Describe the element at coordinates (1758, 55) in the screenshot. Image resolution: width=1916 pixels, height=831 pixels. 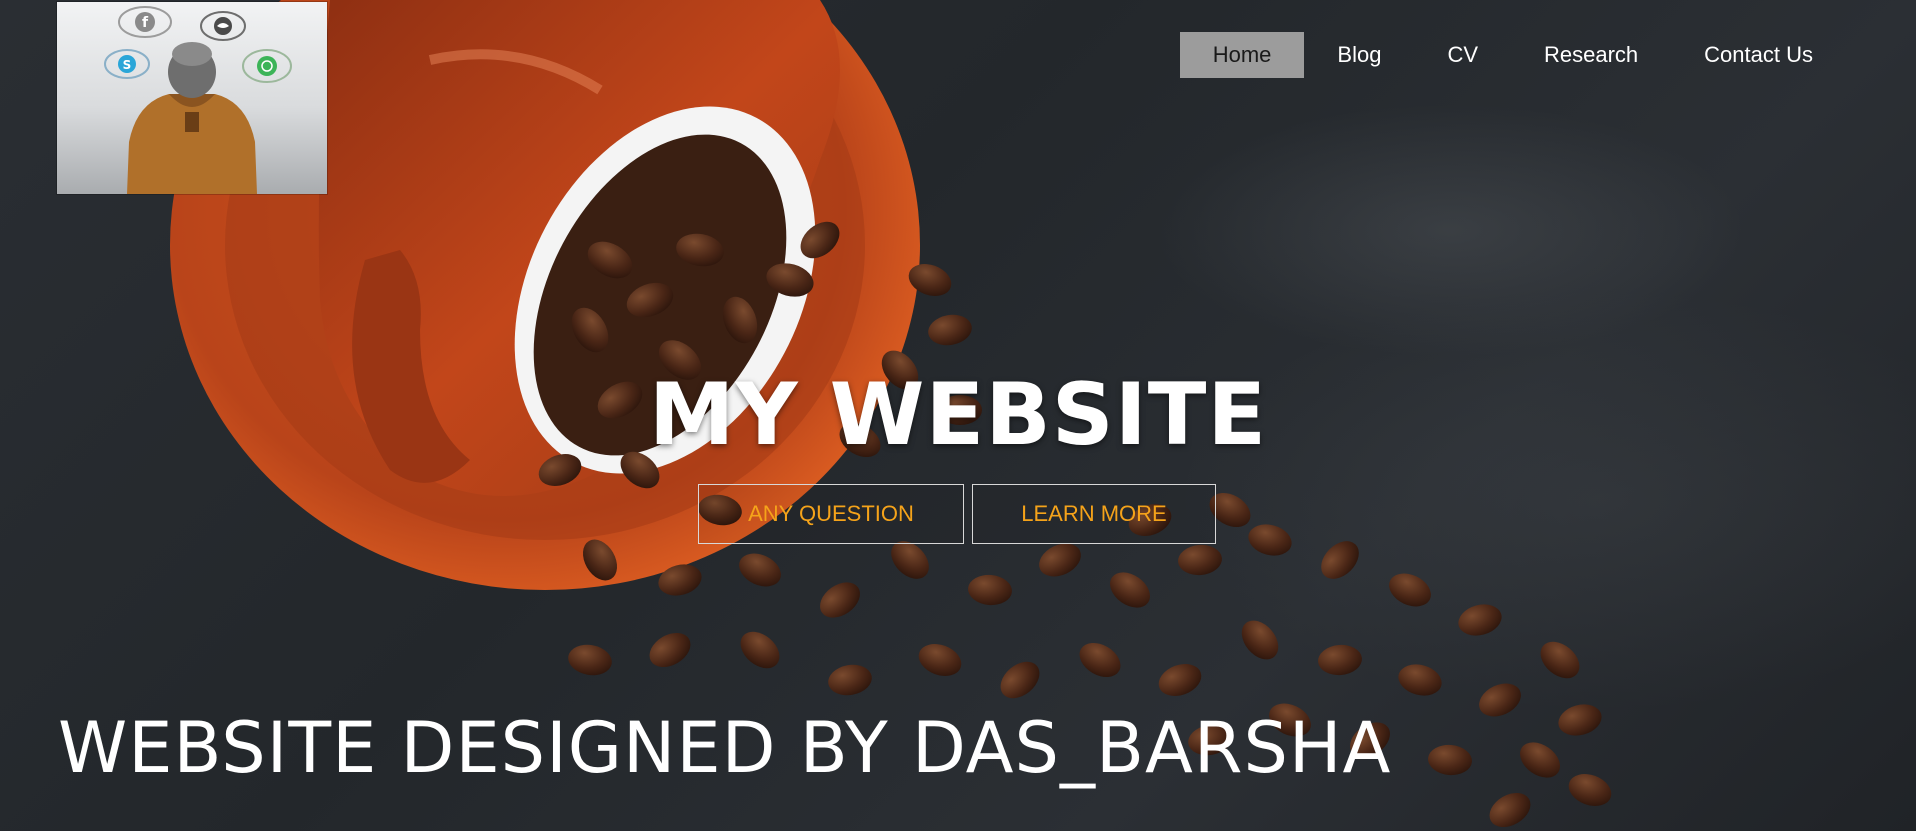
I see `nav-item-contact-us: Contact Us` at that location.